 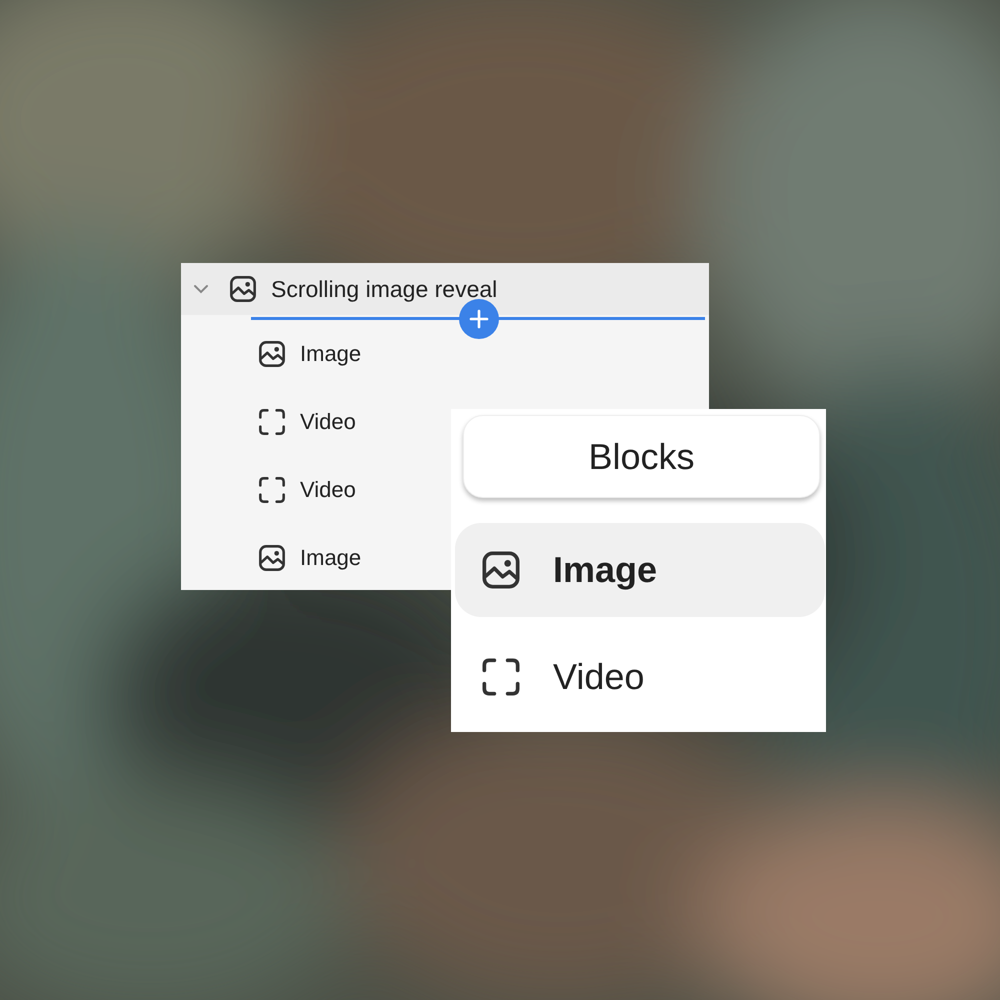 I want to click on menu-item: Image, so click(x=640, y=570).